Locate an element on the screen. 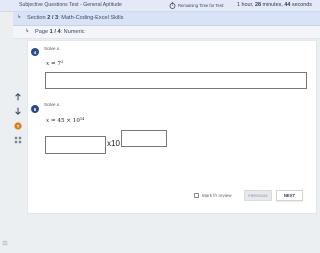 The height and width of the screenshot is (253, 320). timer-hours-unit: hour, is located at coordinates (247, 5).